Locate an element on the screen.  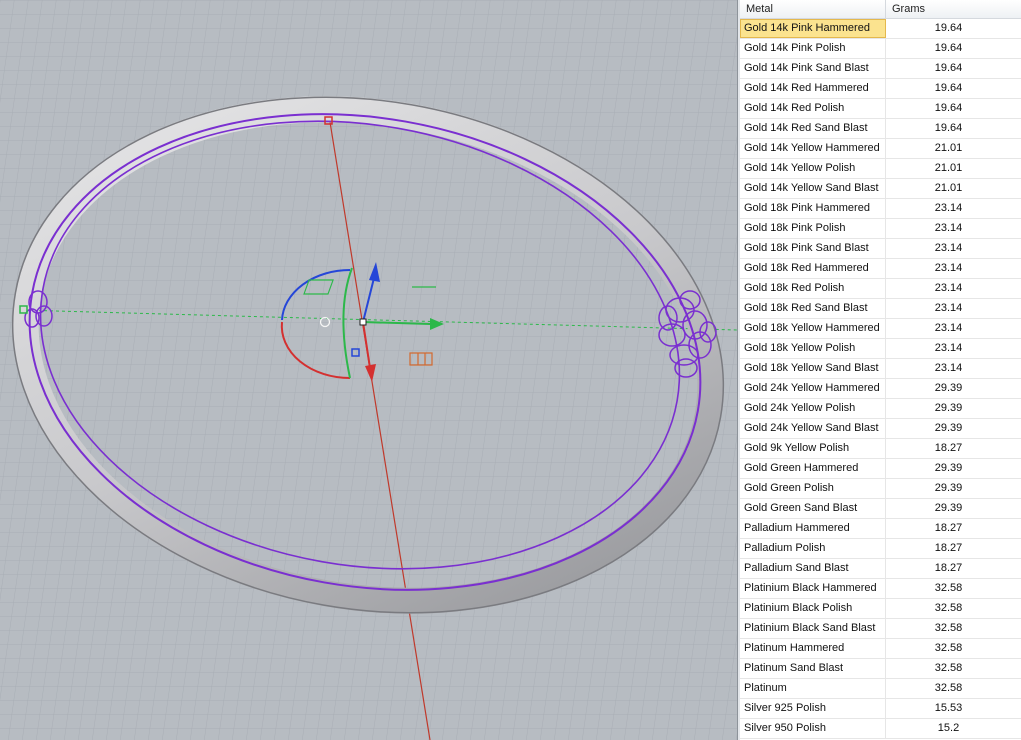
table-row: Gold 14k Yellow Hammered 21.01 is located at coordinates (880, 149).